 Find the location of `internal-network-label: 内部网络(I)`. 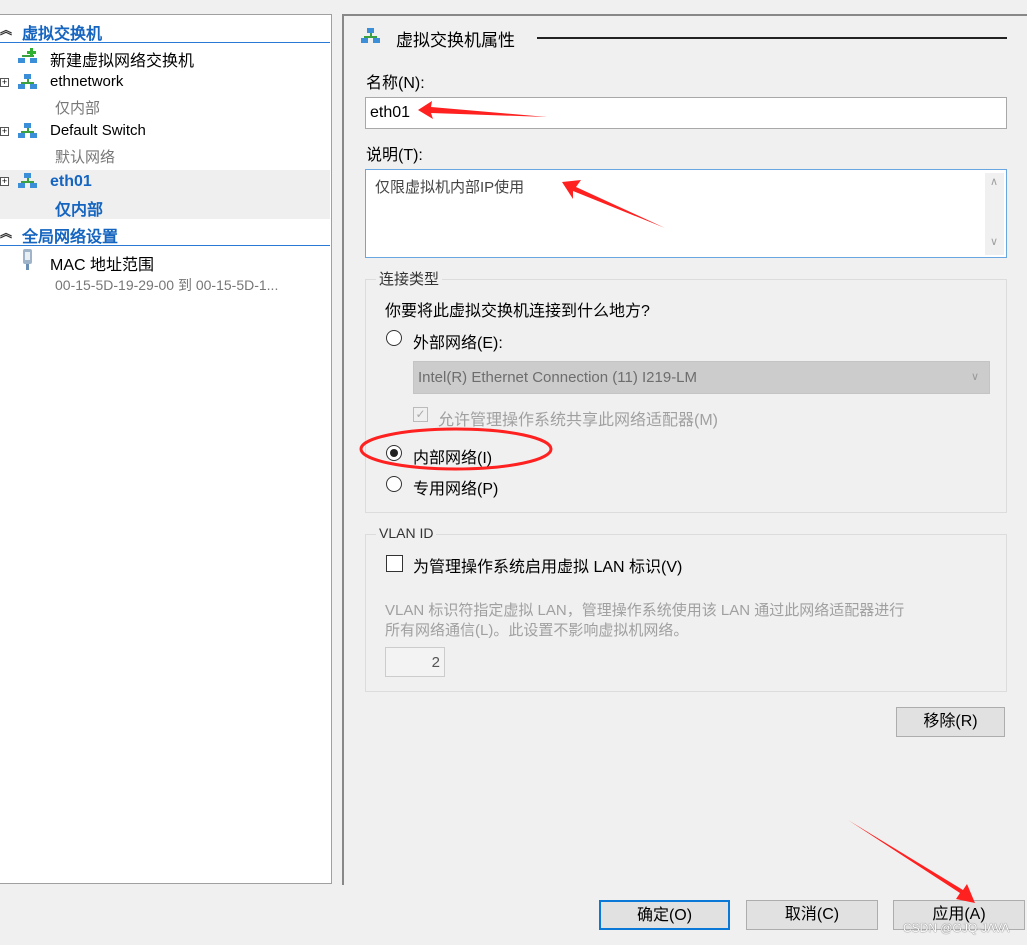

internal-network-label: 内部网络(I) is located at coordinates (453, 458).